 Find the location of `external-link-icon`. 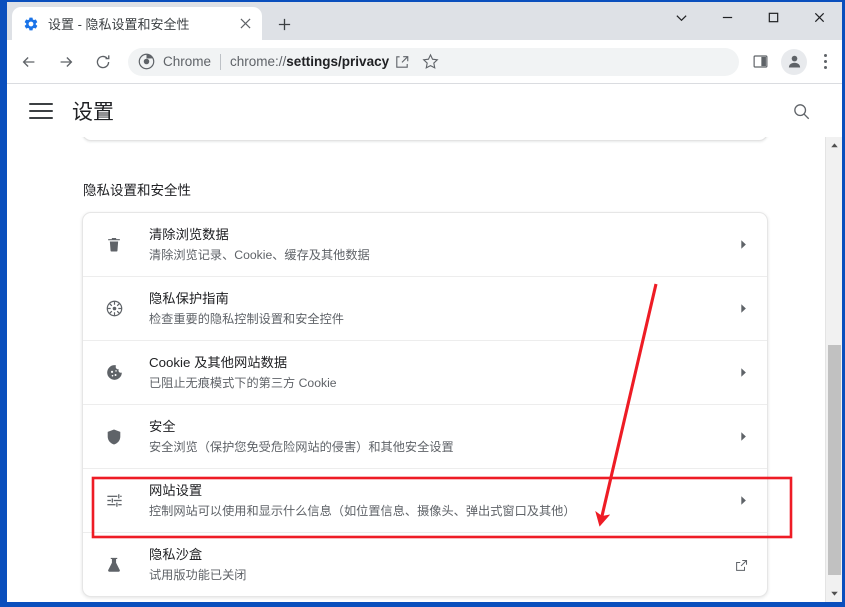

external-link-icon is located at coordinates (741, 565).